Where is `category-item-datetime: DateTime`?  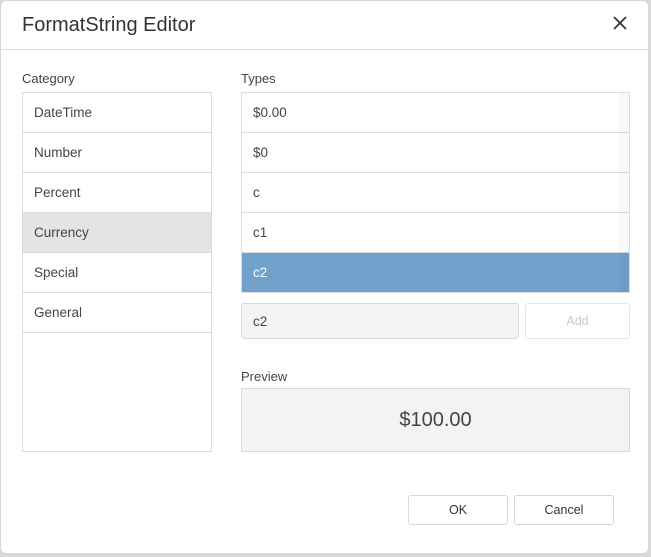 category-item-datetime: DateTime is located at coordinates (117, 113).